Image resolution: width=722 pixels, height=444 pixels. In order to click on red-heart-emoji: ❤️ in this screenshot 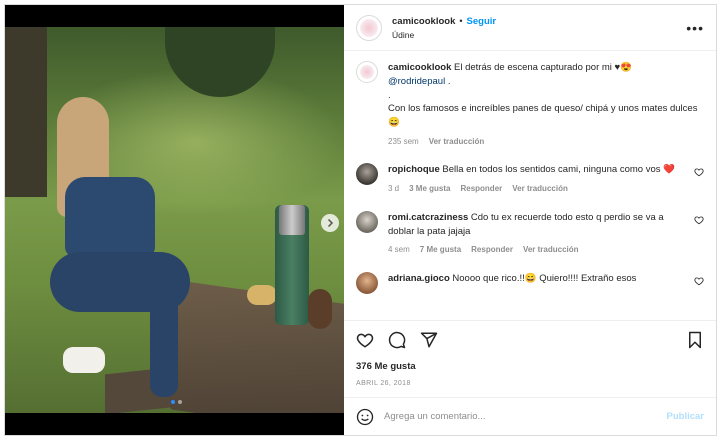, I will do `click(669, 170)`.